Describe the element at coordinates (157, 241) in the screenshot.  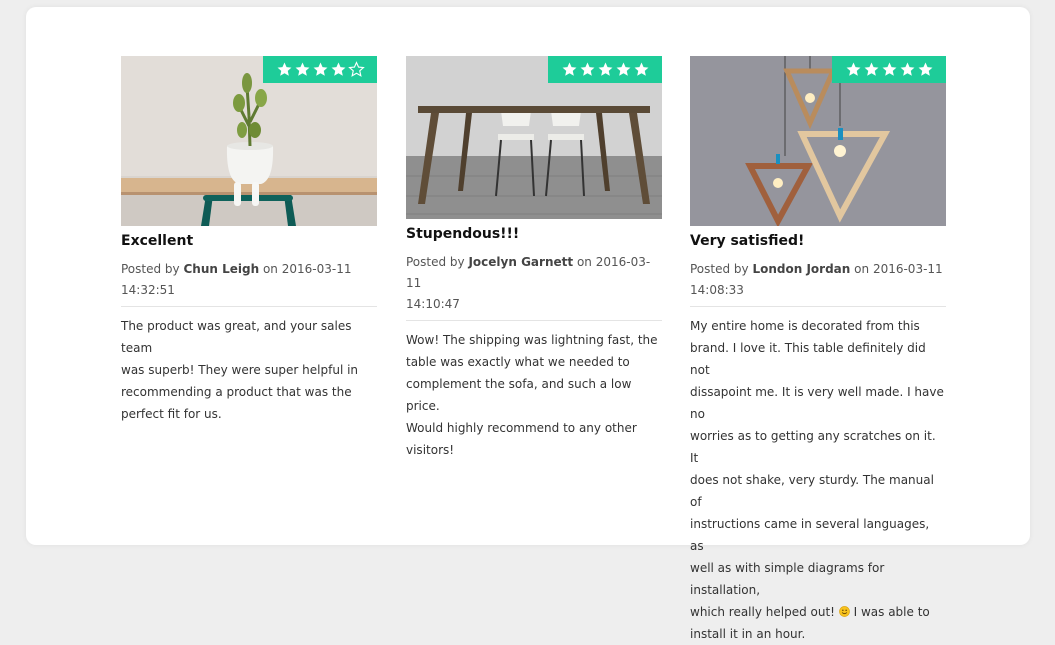
I see `review-title: Excellent` at that location.